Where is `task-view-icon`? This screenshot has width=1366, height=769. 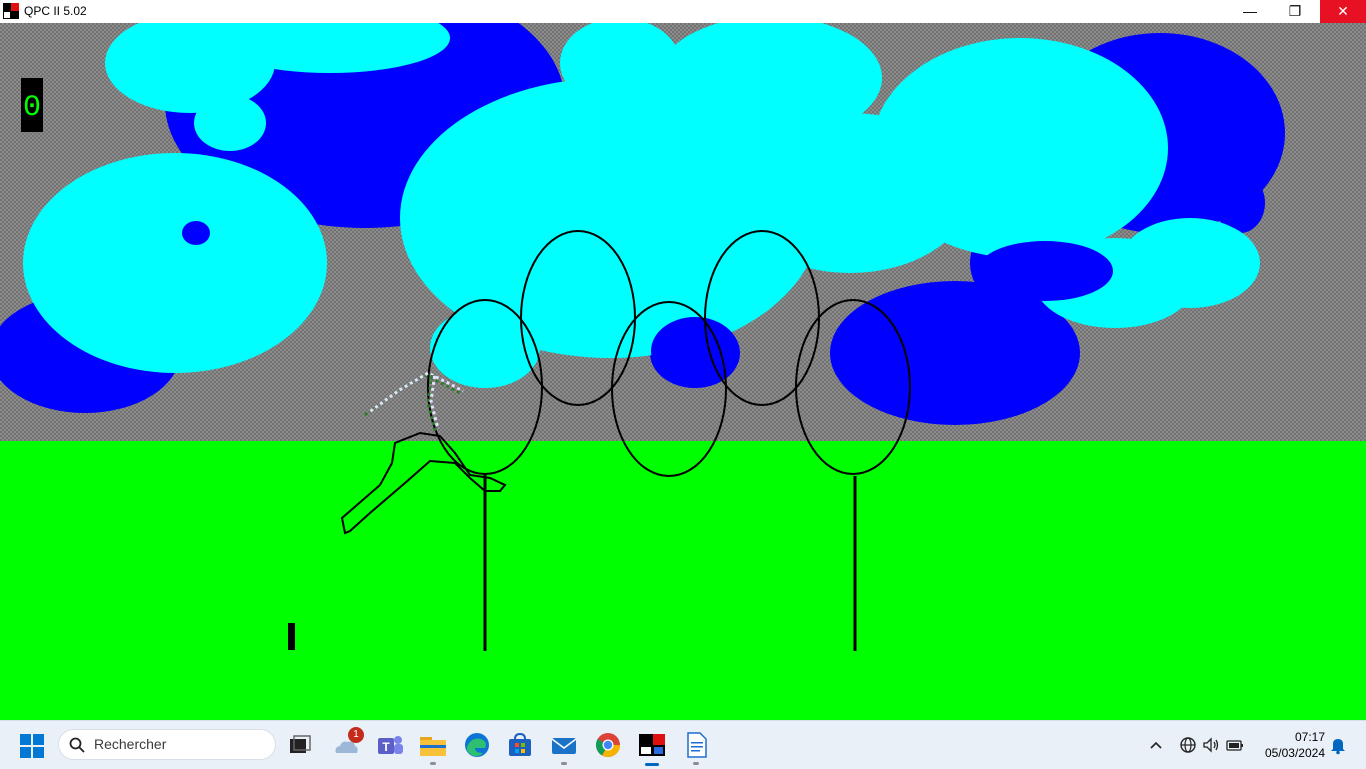
task-view-icon is located at coordinates (300, 744).